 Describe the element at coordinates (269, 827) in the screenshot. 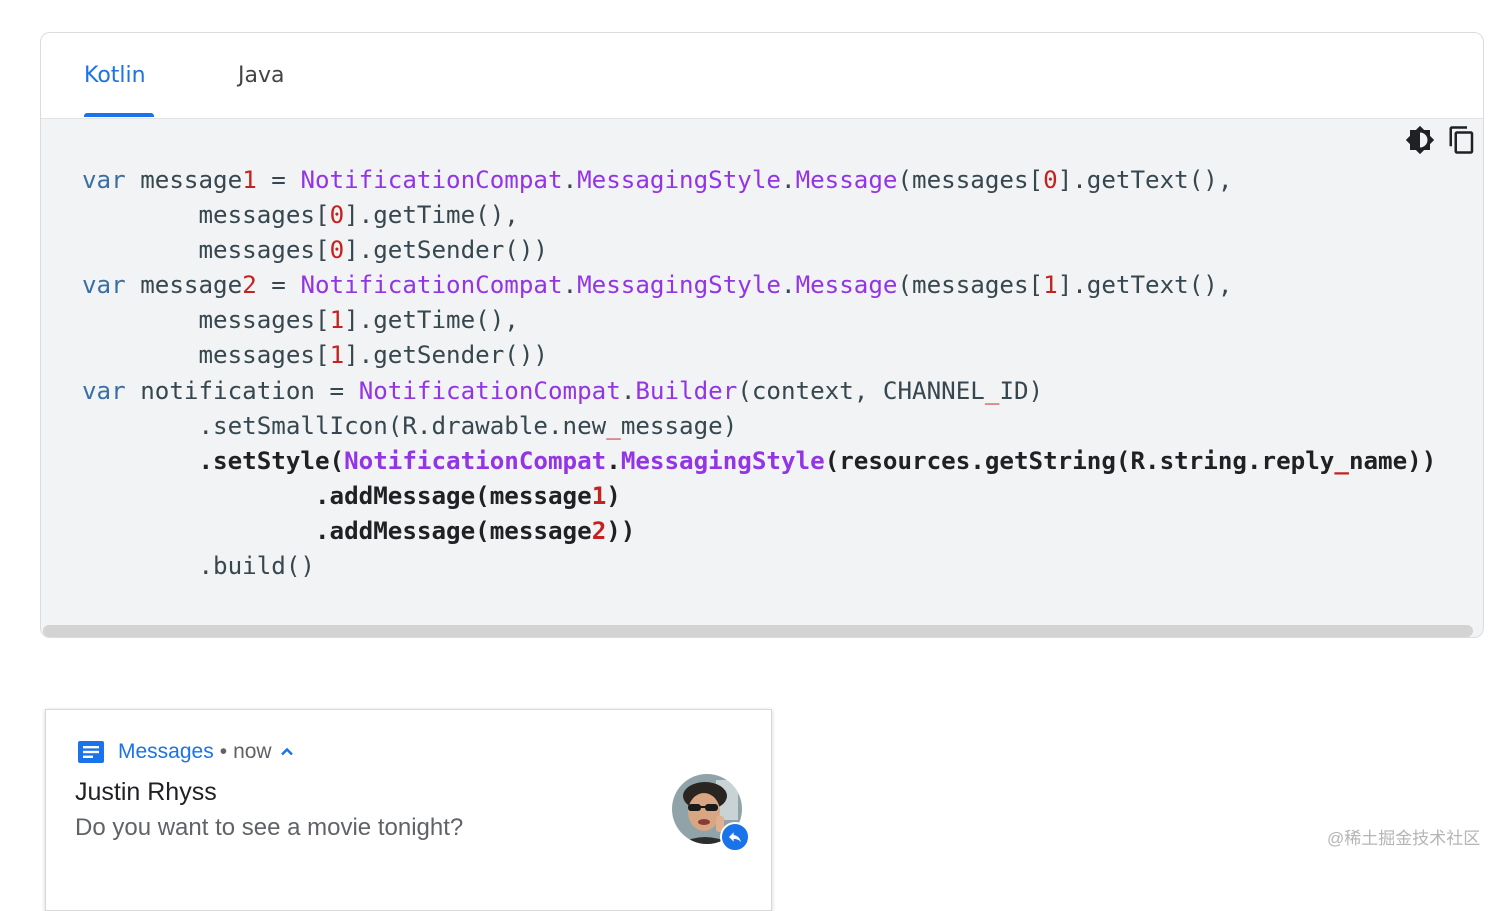

I see `notification-message: Do you want to see a movie tonight?` at that location.